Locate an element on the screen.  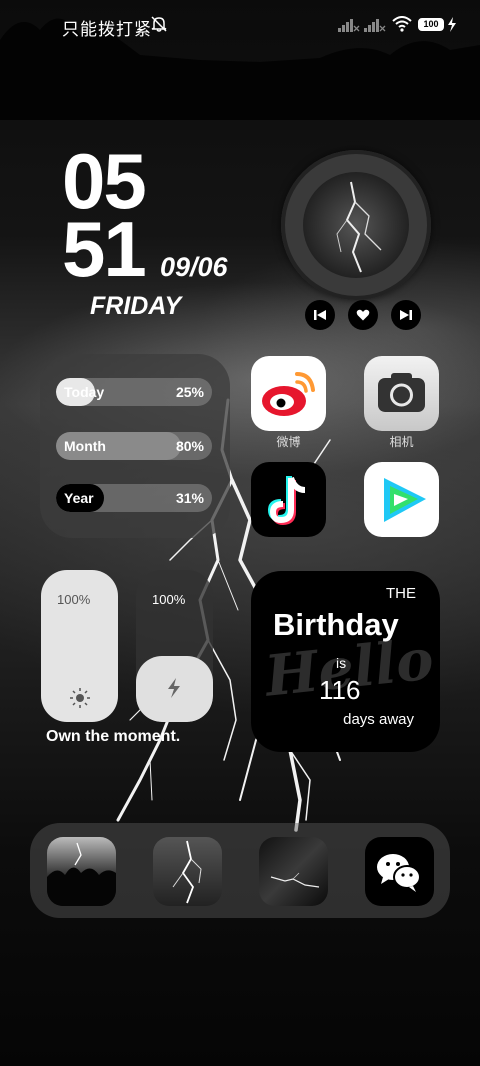
battery-icon: 100 is located at coordinates (431, 24).